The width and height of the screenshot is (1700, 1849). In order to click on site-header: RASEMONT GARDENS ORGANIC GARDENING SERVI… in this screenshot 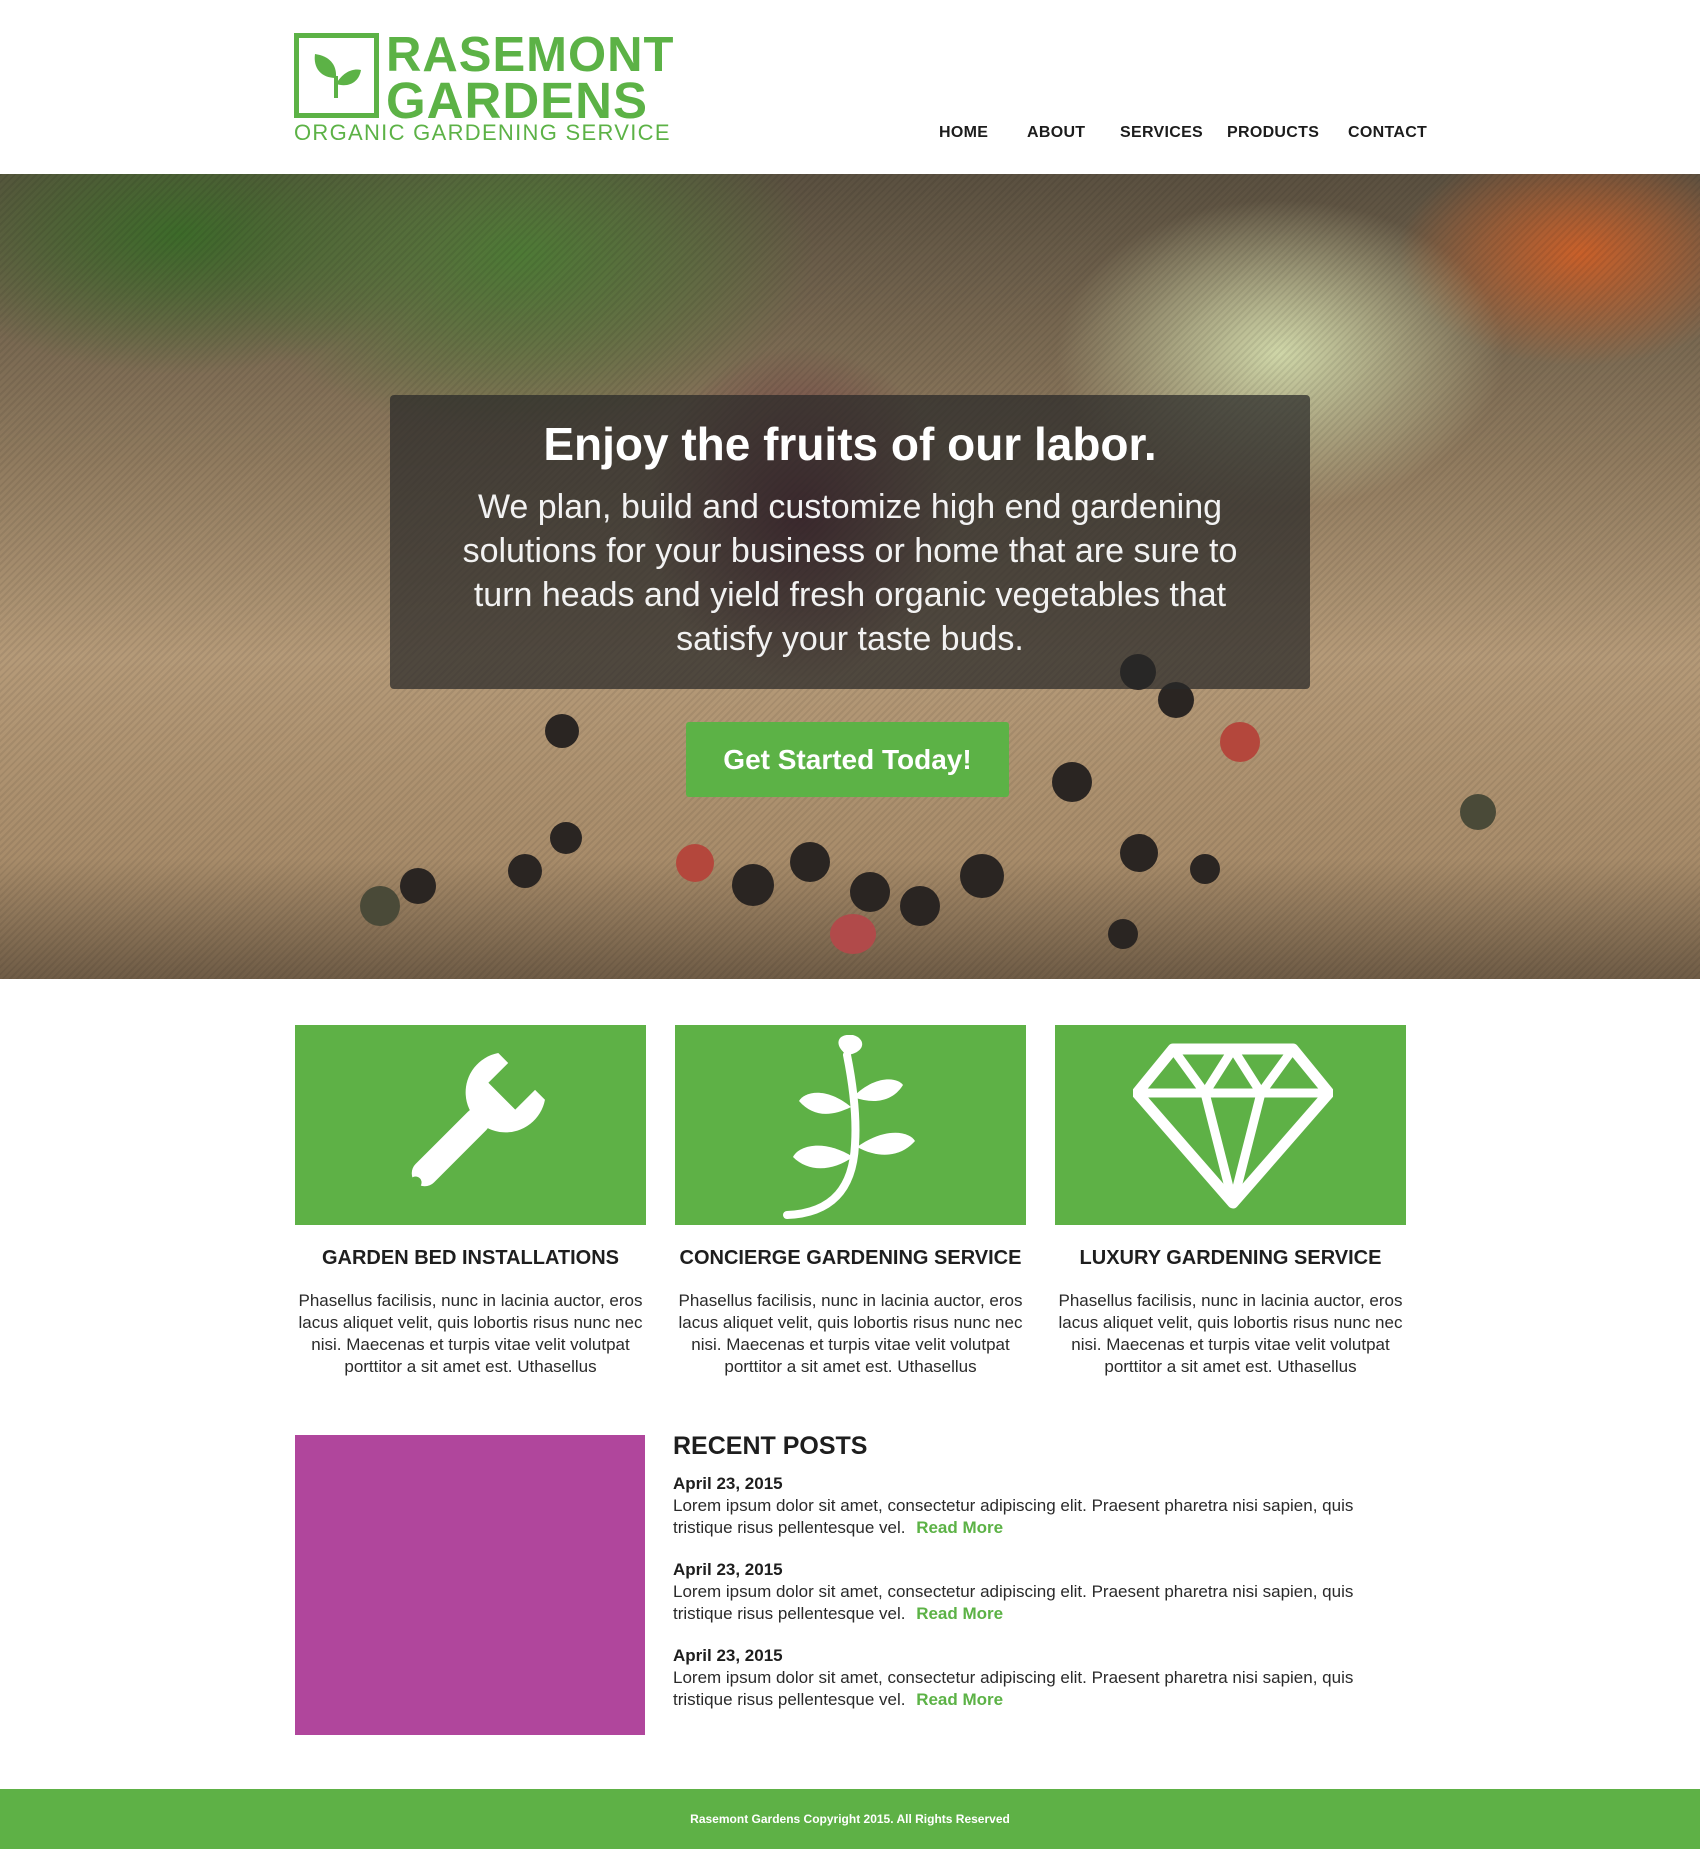, I will do `click(850, 87)`.